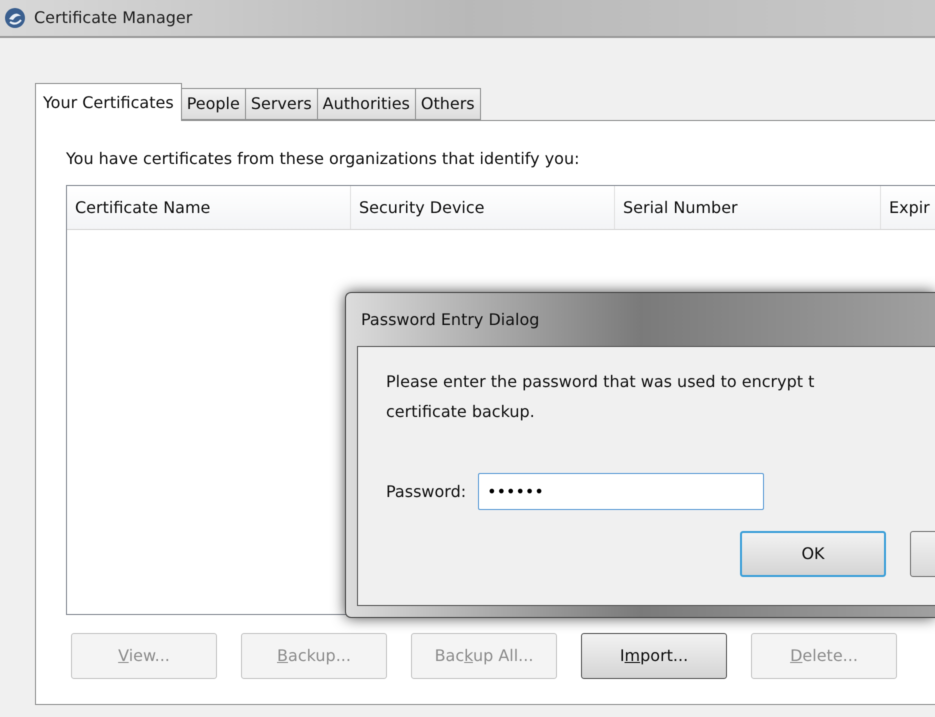  What do you see at coordinates (813, 554) in the screenshot?
I see `dialog-button: OK` at bounding box center [813, 554].